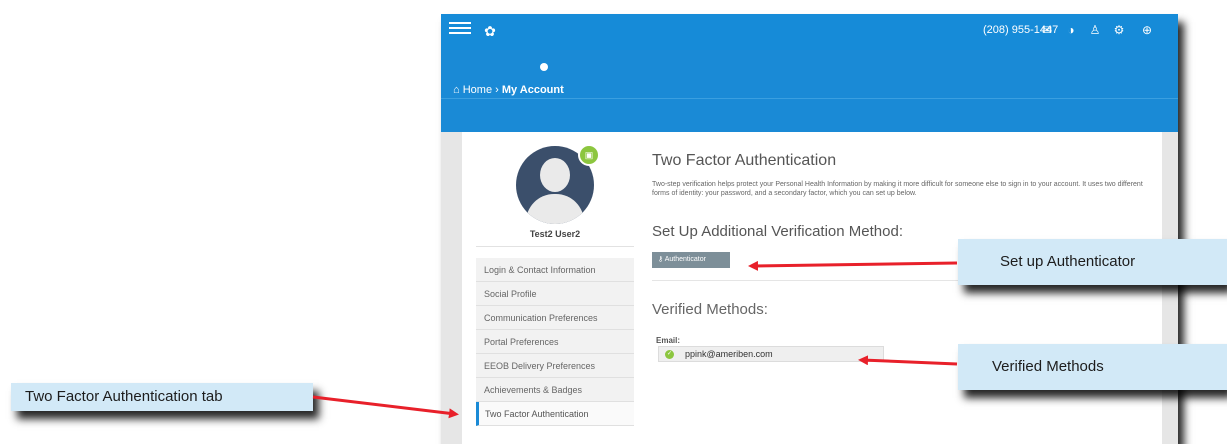 The height and width of the screenshot is (444, 1227). Describe the element at coordinates (853, 265) in the screenshot. I see `arrow-to-authenticator` at that location.